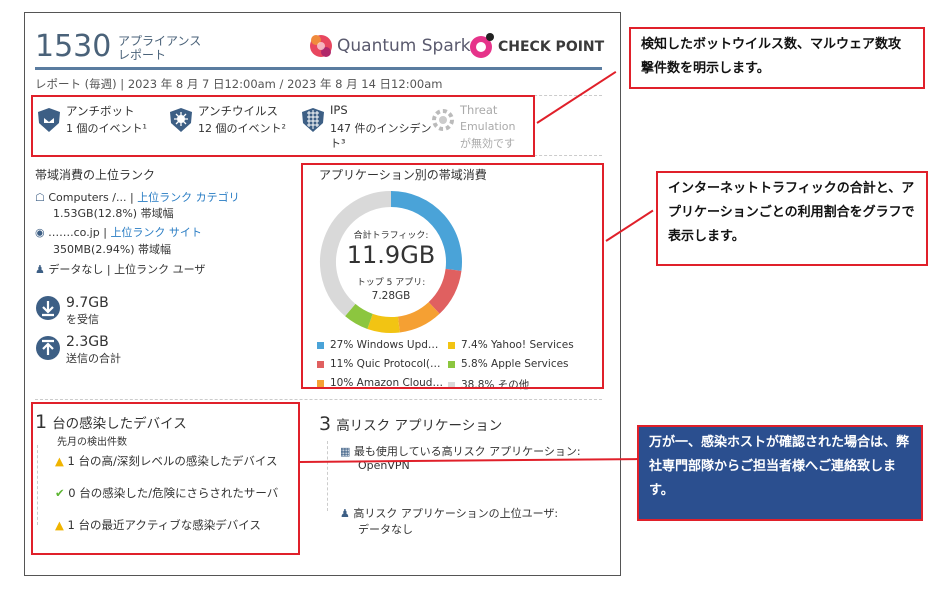 The height and width of the screenshot is (594, 944). Describe the element at coordinates (452, 276) in the screenshot. I see `app-usage-highlight-box` at that location.